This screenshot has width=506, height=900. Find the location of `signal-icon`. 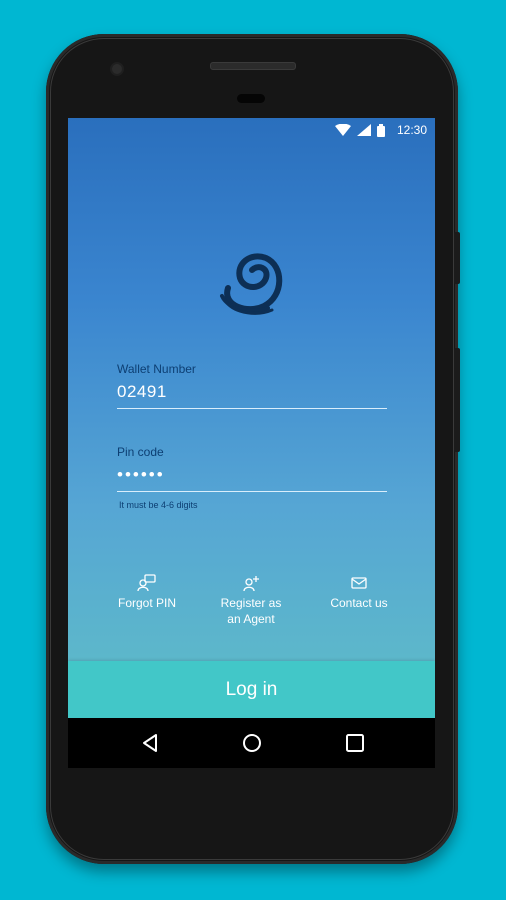

signal-icon is located at coordinates (363, 130).